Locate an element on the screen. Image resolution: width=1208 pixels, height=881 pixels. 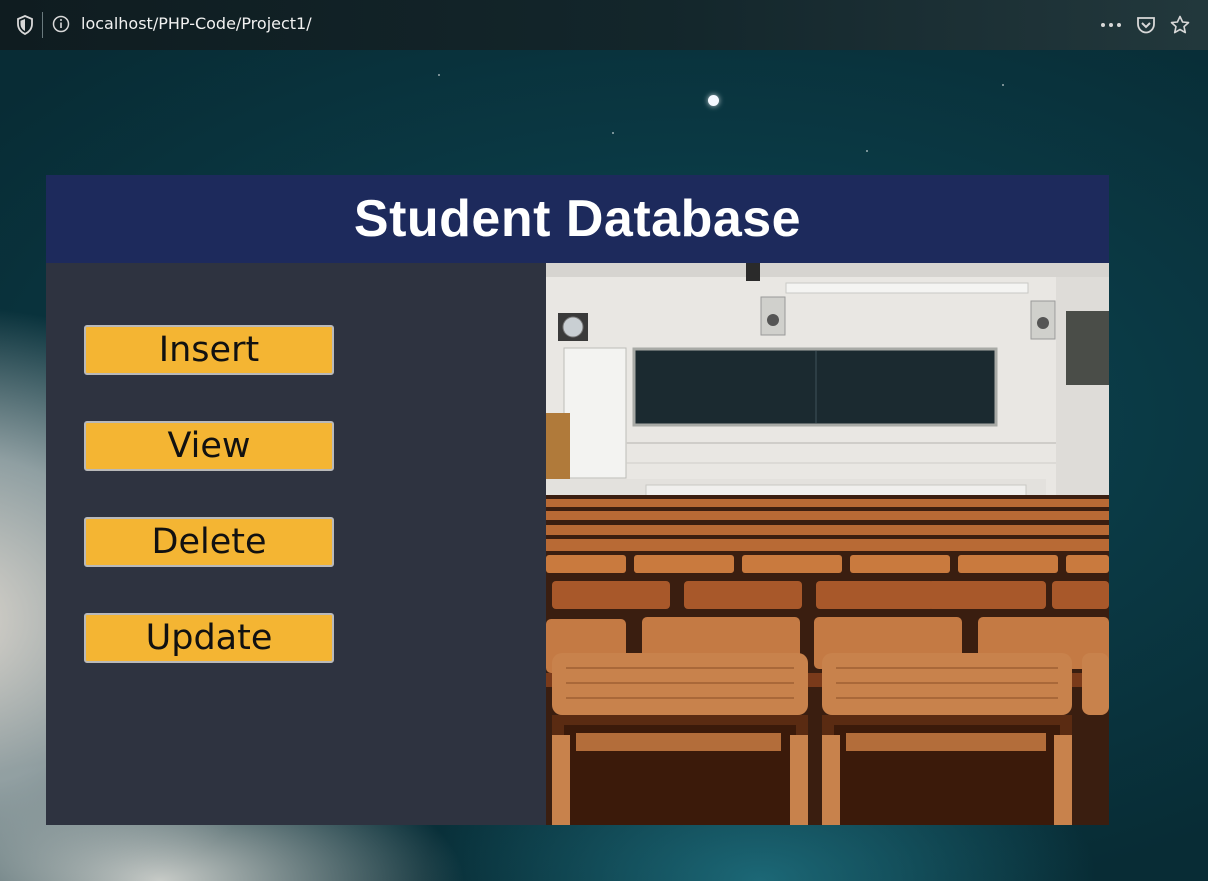
page-title: Student Database is located at coordinates (577, 219).